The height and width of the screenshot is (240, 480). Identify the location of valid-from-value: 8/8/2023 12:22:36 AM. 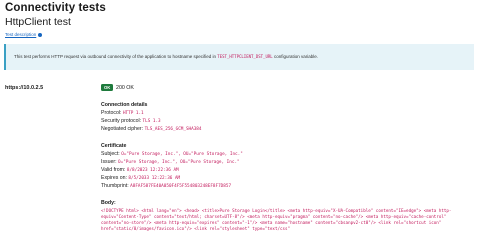
(152, 170).